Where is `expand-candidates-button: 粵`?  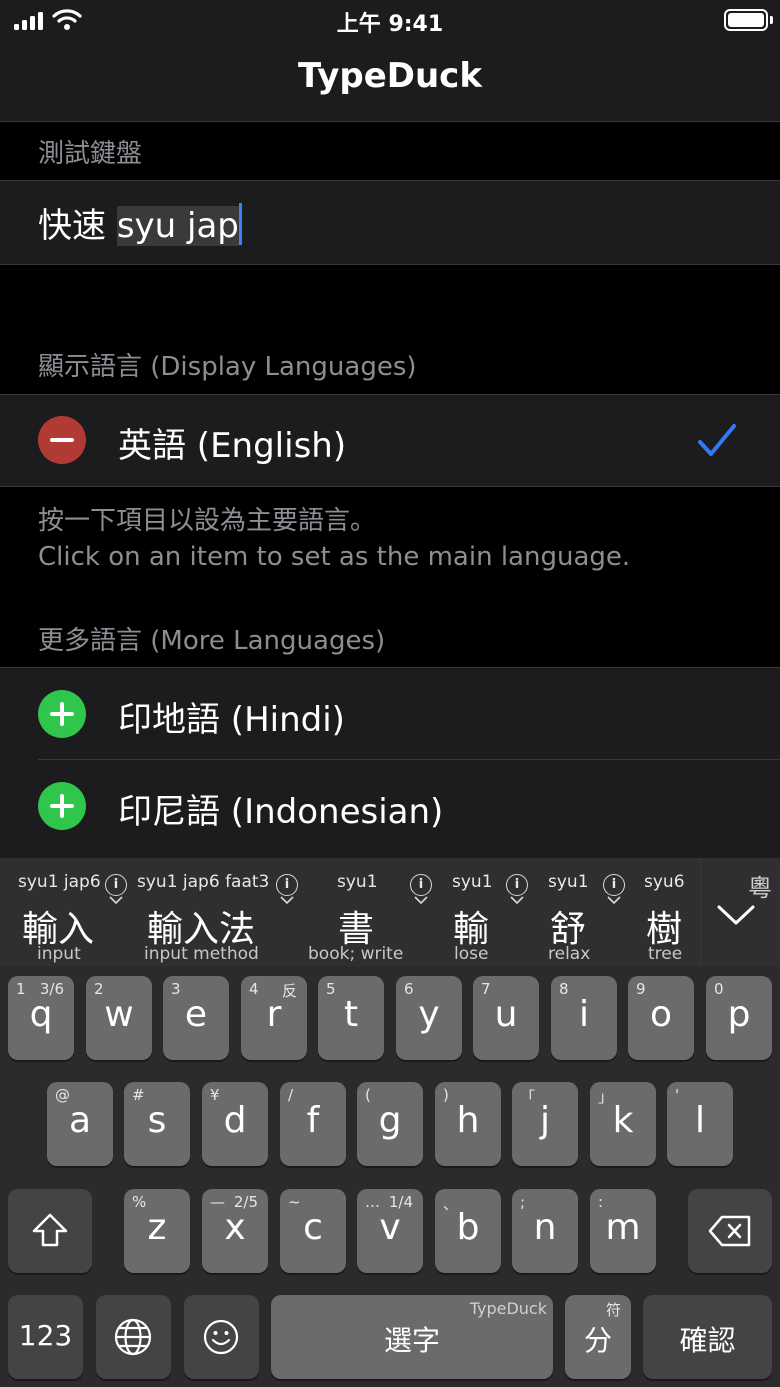 expand-candidates-button: 粵 is located at coordinates (740, 912).